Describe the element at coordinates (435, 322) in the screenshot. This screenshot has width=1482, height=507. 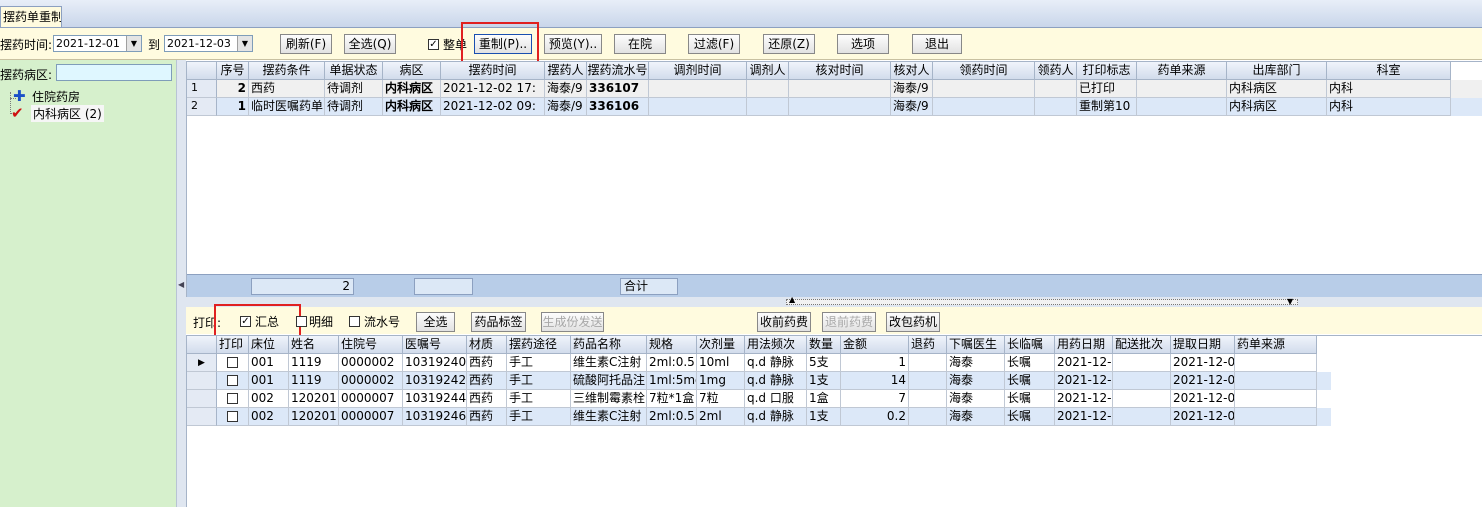
I see `detail-select-all-button: 全选` at that location.